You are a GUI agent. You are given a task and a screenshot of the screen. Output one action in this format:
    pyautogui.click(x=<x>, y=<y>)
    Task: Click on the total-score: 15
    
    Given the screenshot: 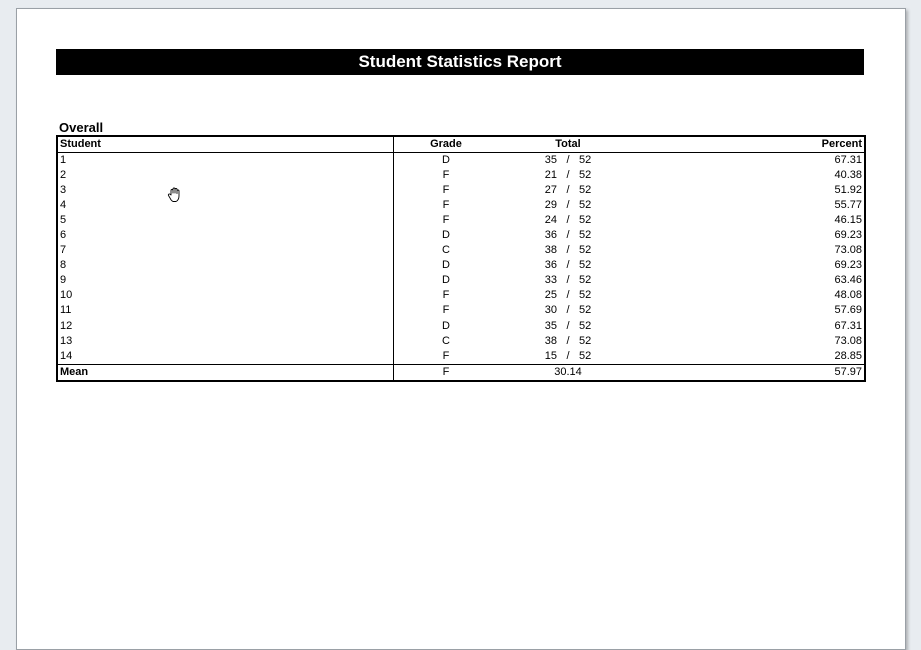 What is the action you would take?
    pyautogui.click(x=550, y=355)
    